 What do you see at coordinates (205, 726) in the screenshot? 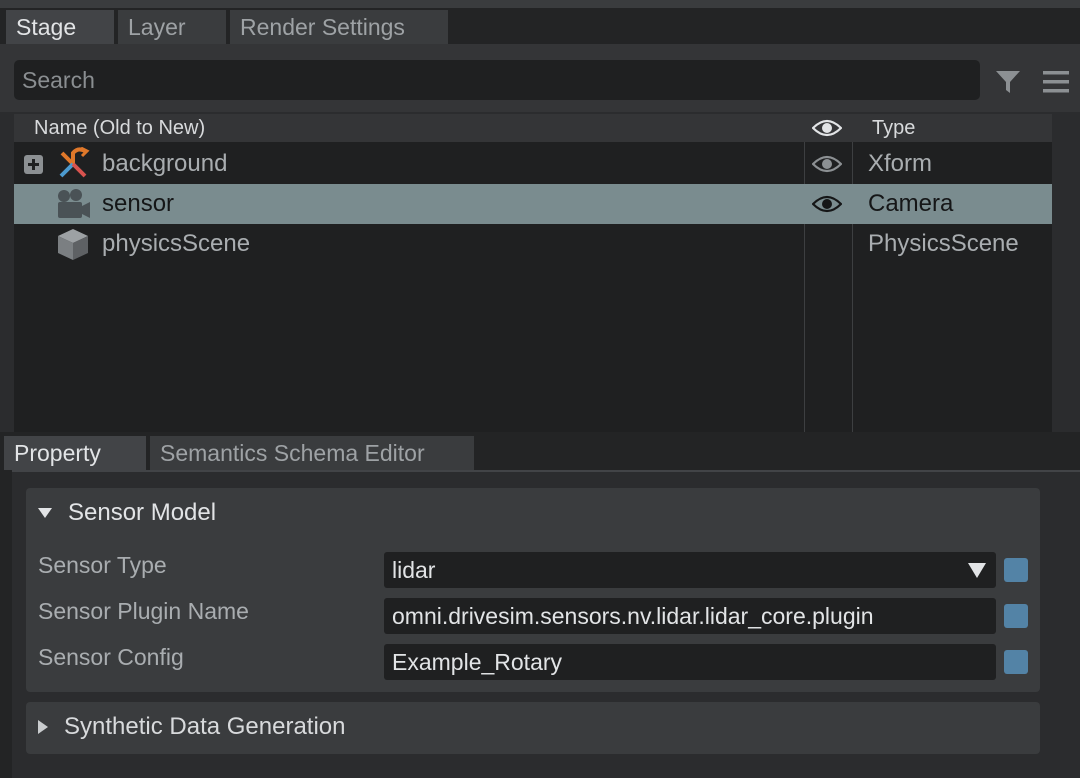
I see `section-title: Synthetic Data Generation` at bounding box center [205, 726].